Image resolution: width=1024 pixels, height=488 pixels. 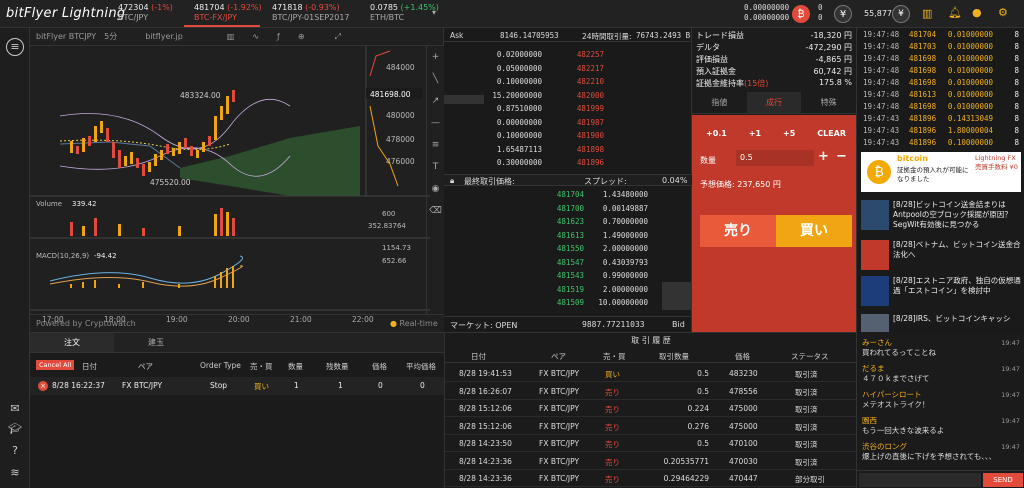 What do you see at coordinates (278, 36) in the screenshot?
I see `indicator-icon: ƒ` at bounding box center [278, 36].